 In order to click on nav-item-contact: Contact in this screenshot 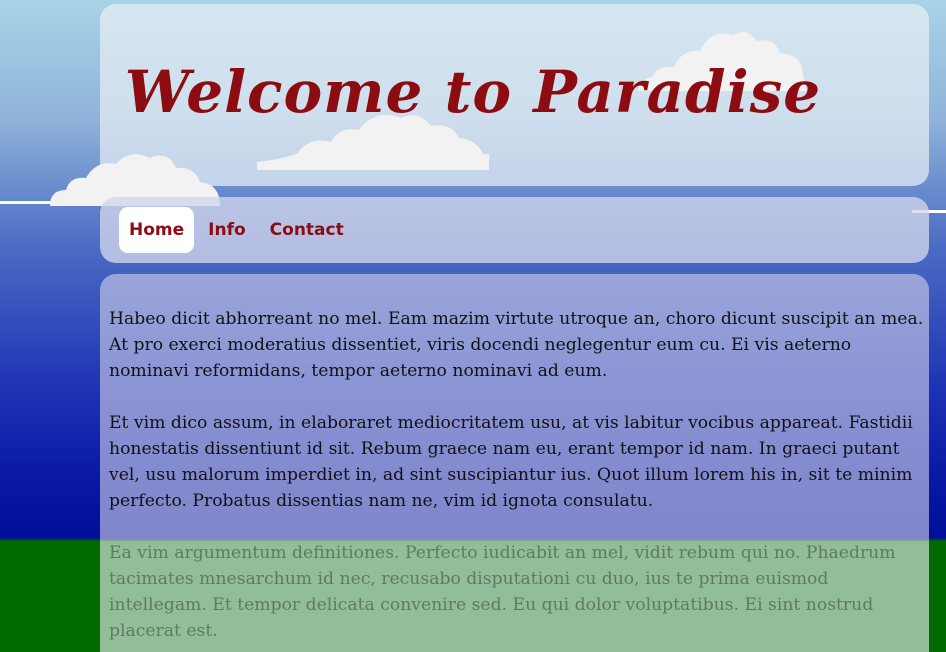, I will do `click(307, 230)`.